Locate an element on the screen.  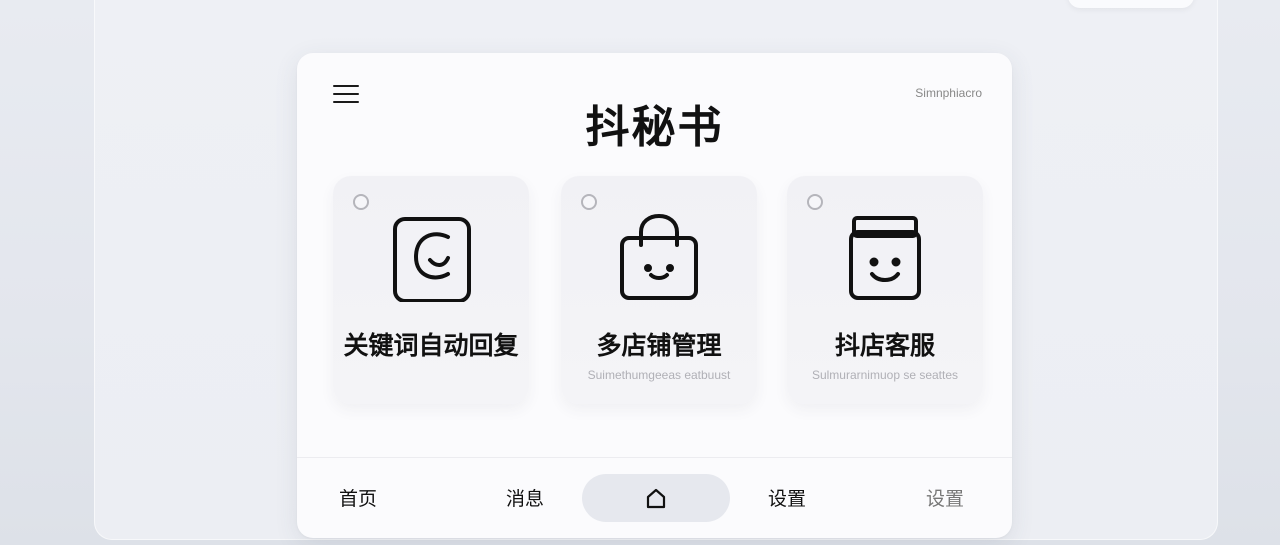
feature-label: 抖店客服 is located at coordinates (884, 345).